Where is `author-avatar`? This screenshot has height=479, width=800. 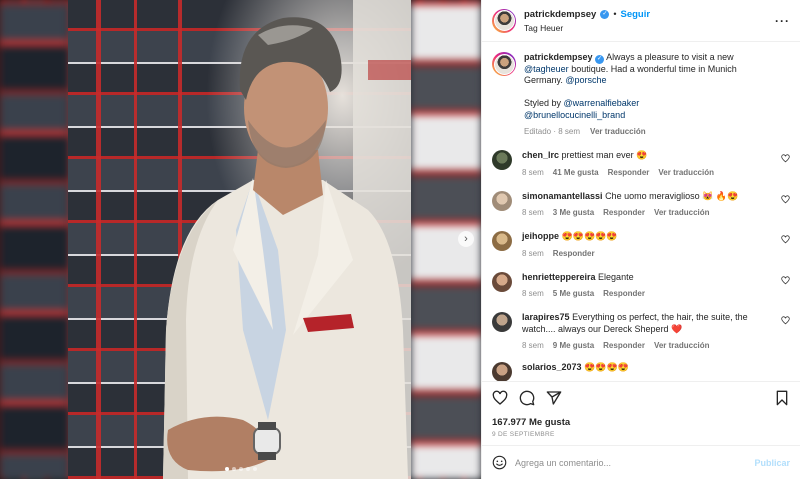 author-avatar is located at coordinates (504, 20).